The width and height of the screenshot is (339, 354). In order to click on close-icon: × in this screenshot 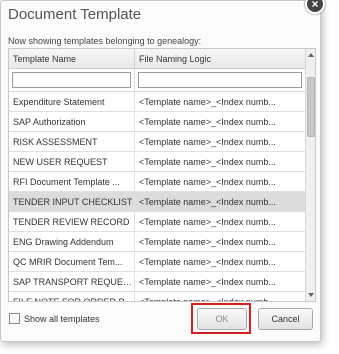, I will do `click(315, 7)`.